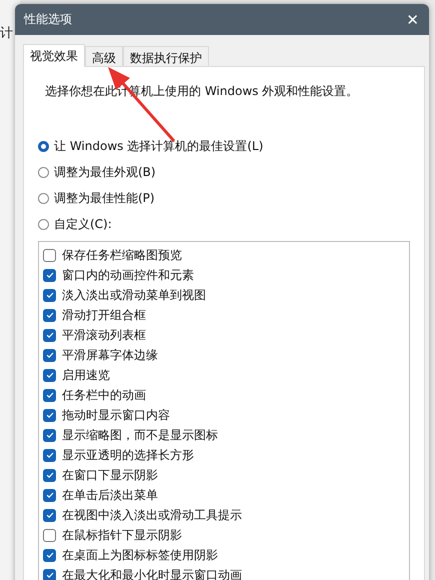 The height and width of the screenshot is (580, 435). I want to click on radio-label: 调整为最佳外观(B), so click(105, 172).